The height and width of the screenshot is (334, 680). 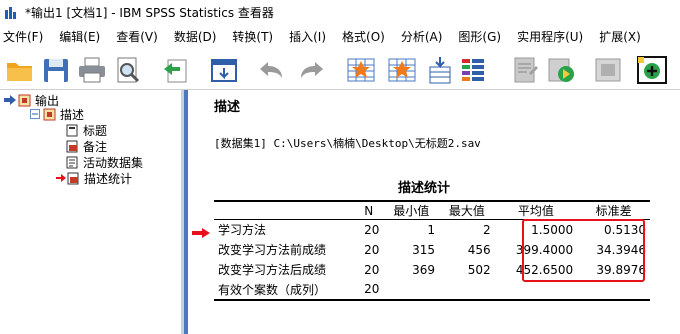 What do you see at coordinates (72, 162) in the screenshot?
I see `log-doc-icon` at bounding box center [72, 162].